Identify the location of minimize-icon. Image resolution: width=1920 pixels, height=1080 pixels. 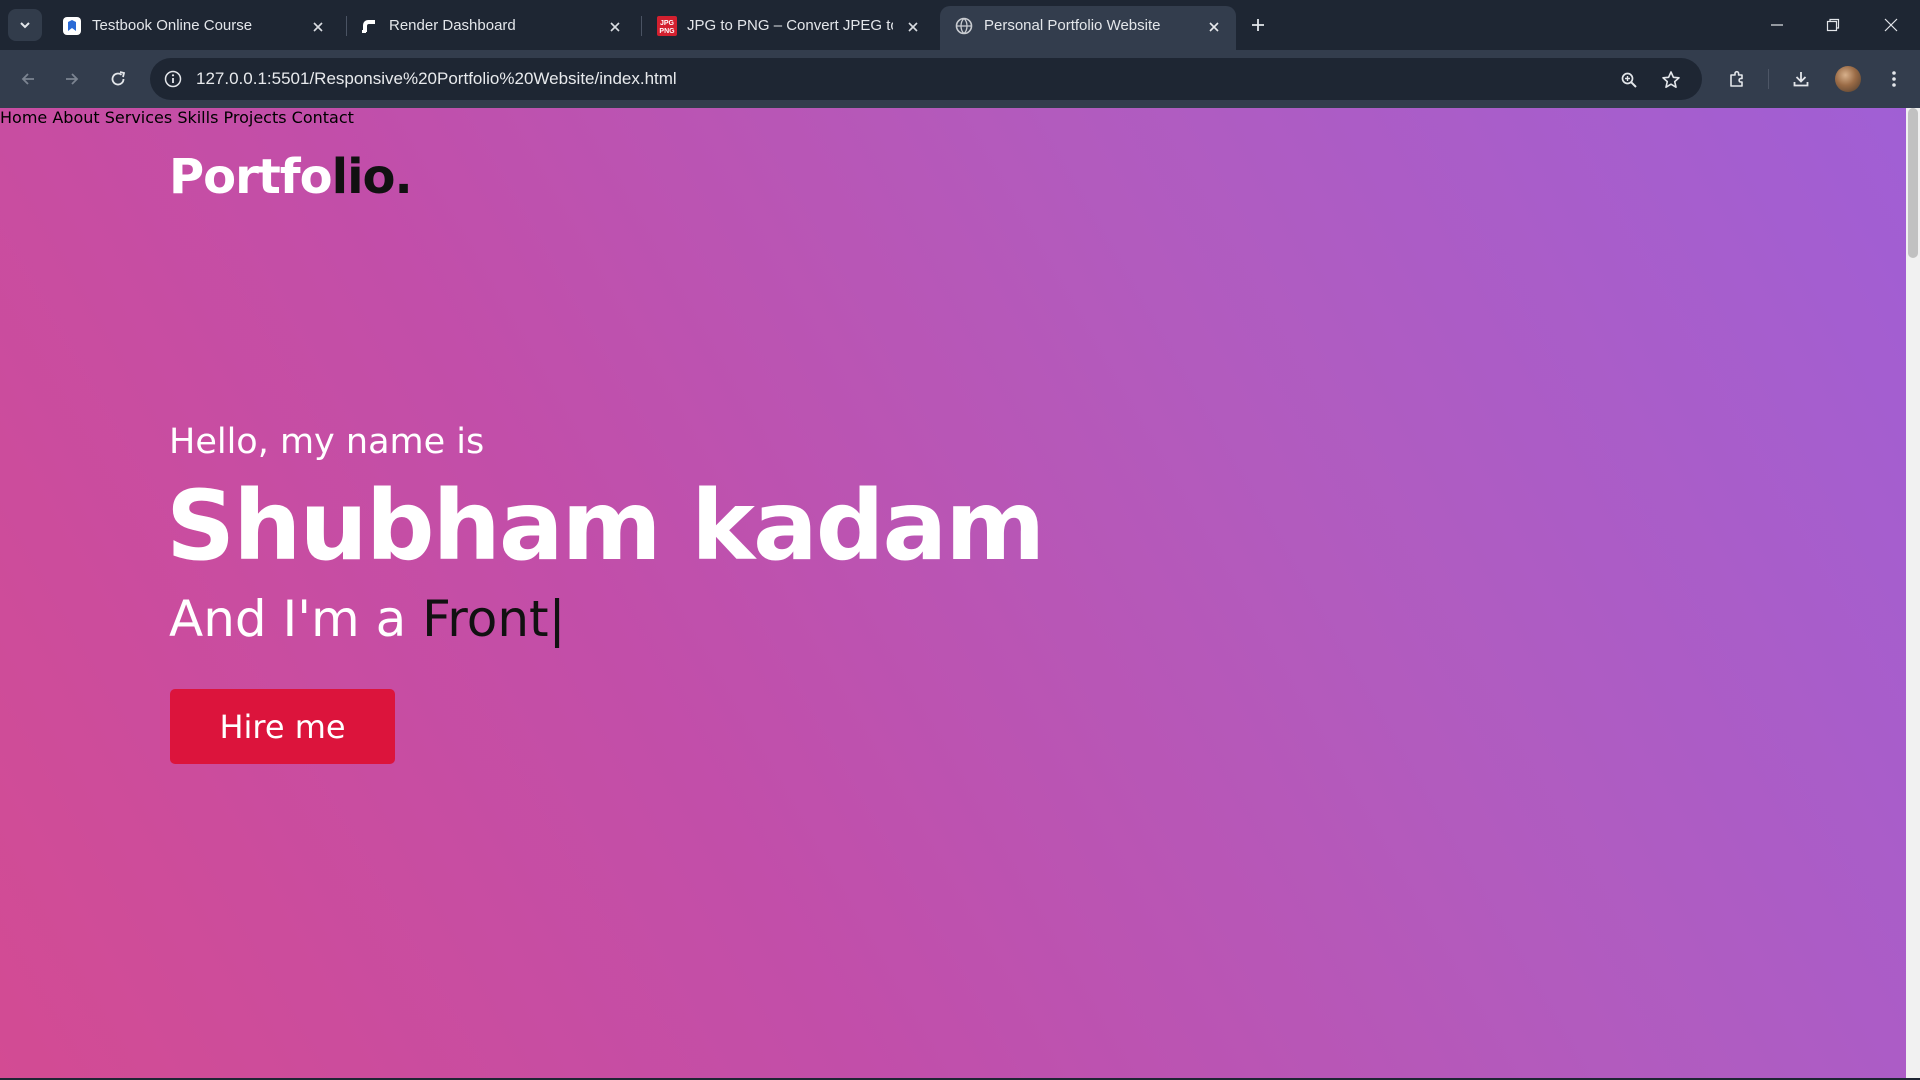
(1777, 25).